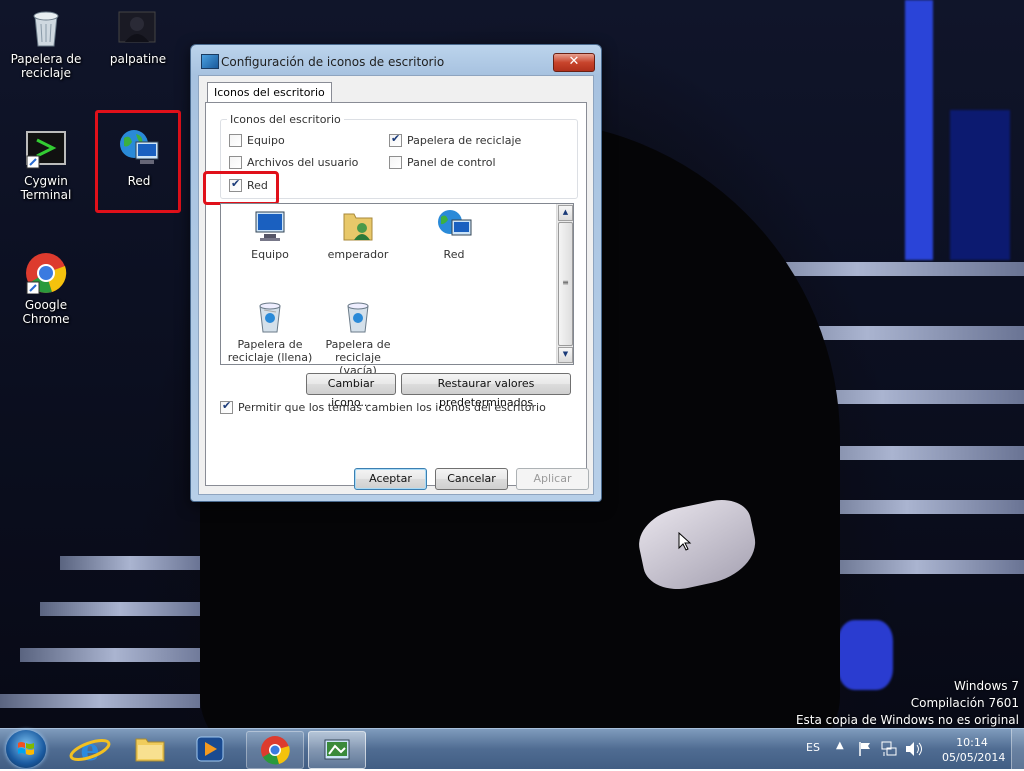 The image size is (1024, 771). I want to click on taskbar-media-player, so click(210, 749).